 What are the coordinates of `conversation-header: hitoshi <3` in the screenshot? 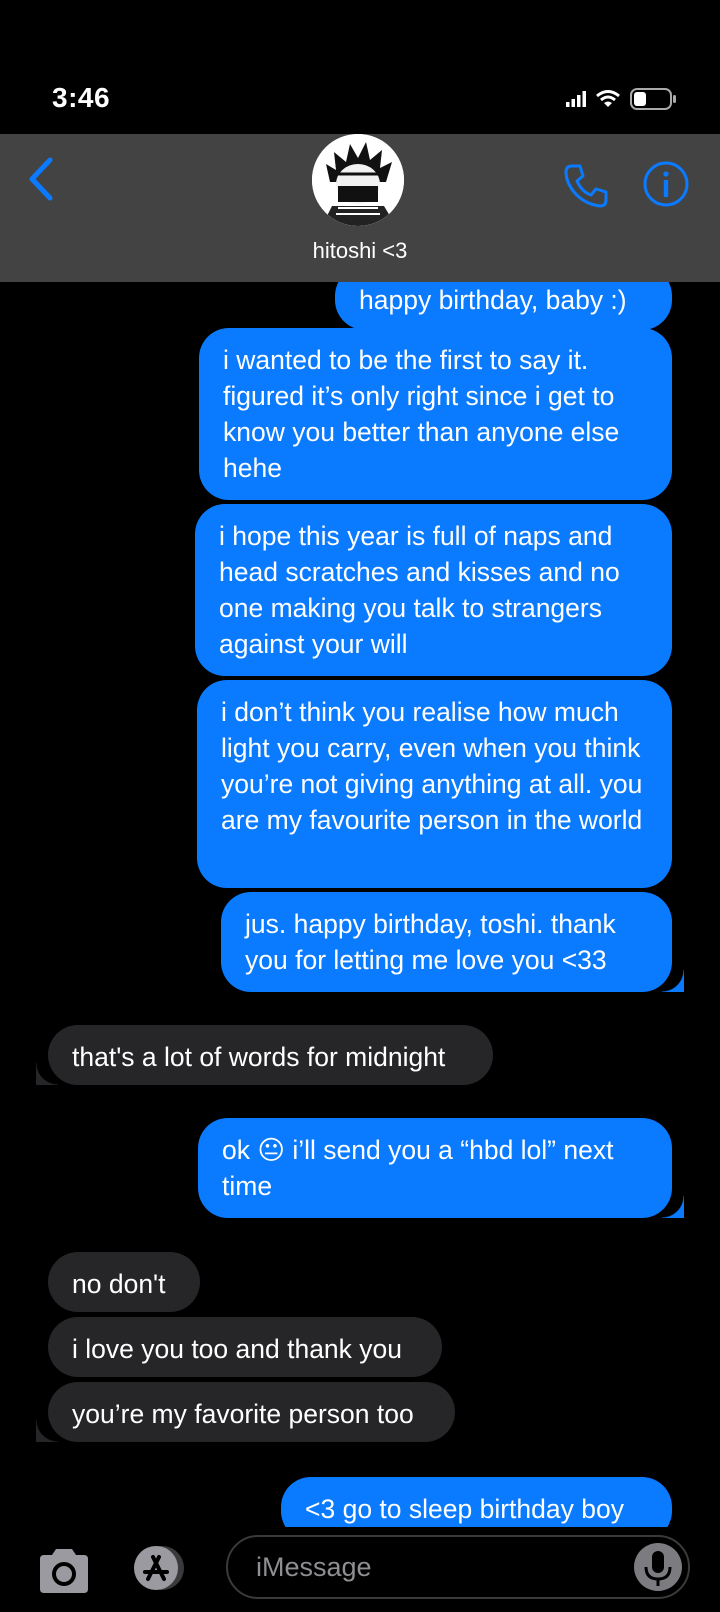 It's located at (360, 208).